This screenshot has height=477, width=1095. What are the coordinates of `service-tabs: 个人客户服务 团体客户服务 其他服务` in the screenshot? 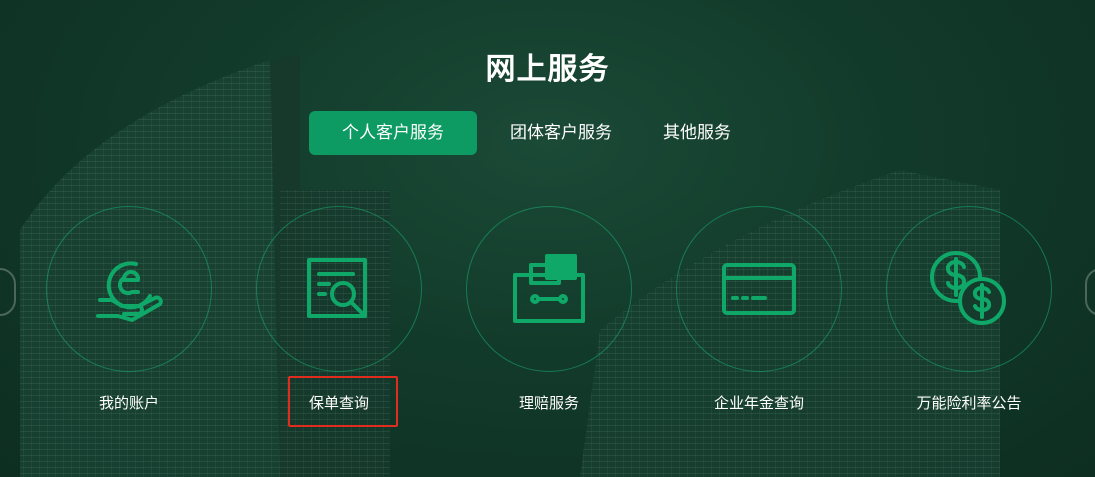 It's located at (529, 133).